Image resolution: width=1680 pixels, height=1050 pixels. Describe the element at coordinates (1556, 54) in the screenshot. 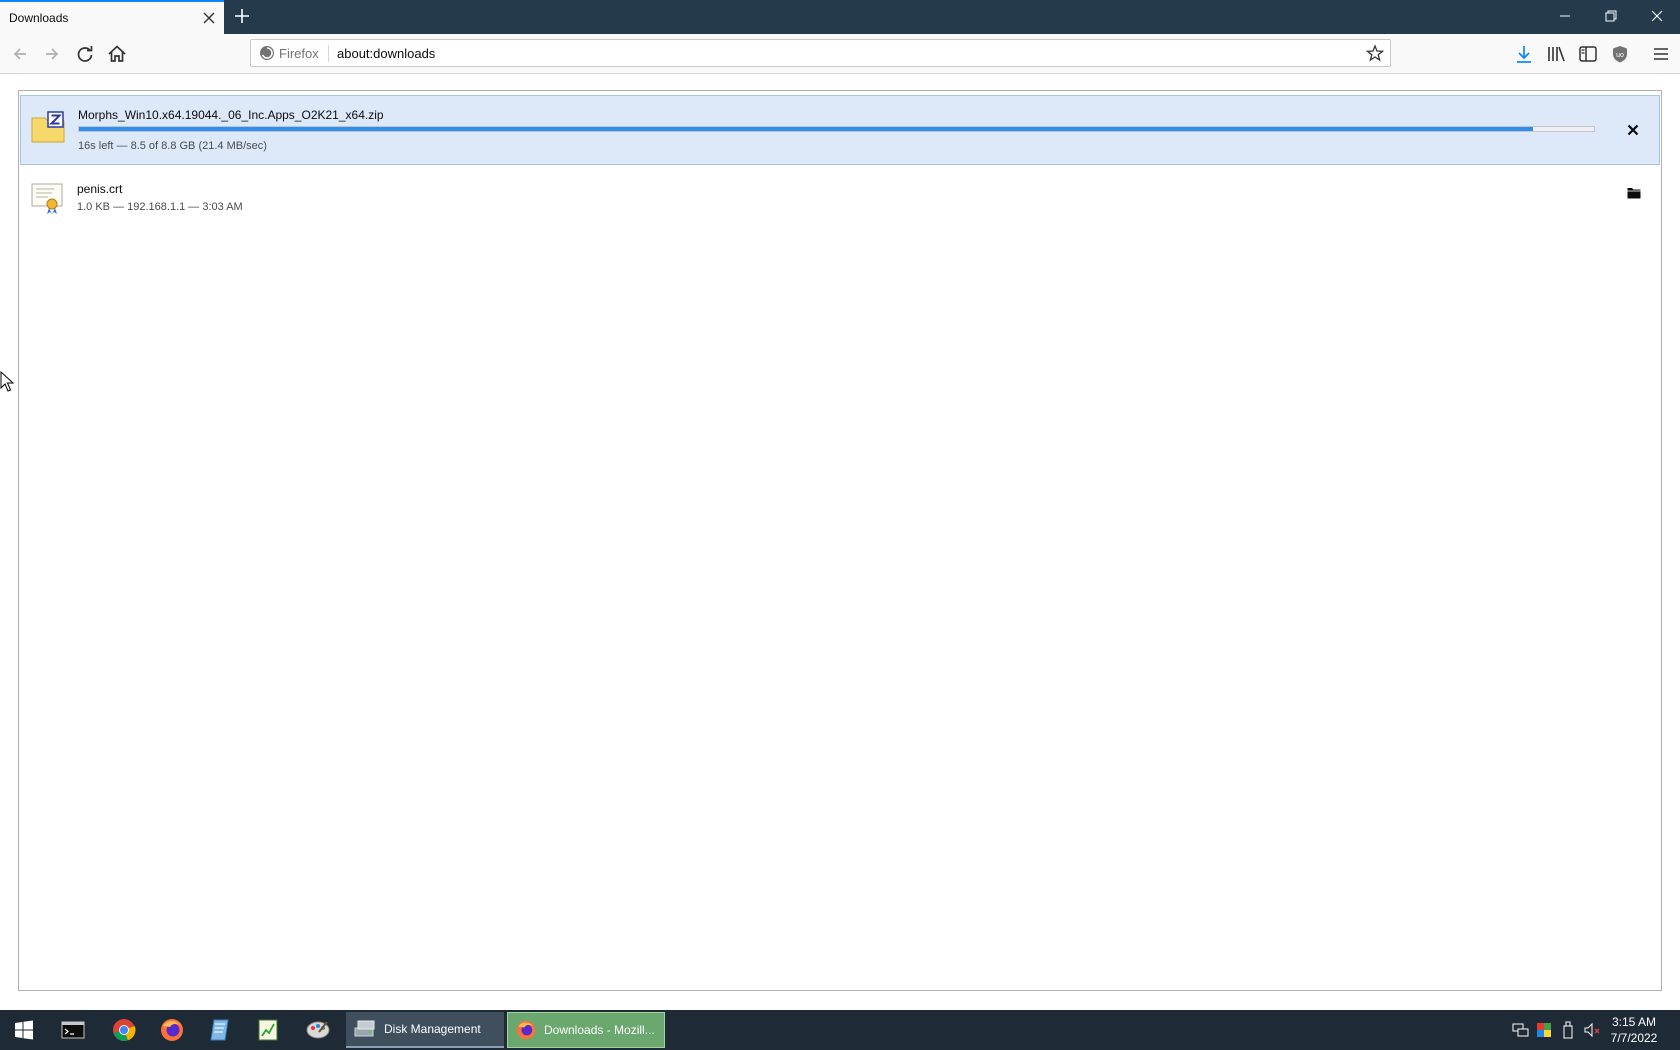

I see `library-icon` at that location.